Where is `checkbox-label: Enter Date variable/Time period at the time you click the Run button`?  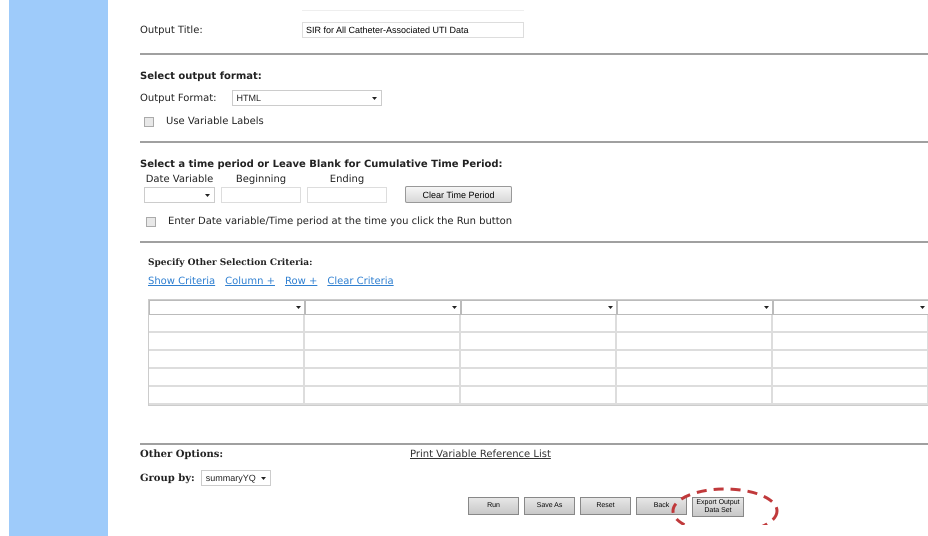
checkbox-label: Enter Date variable/Time period at the time you click the Run button is located at coordinates (340, 221).